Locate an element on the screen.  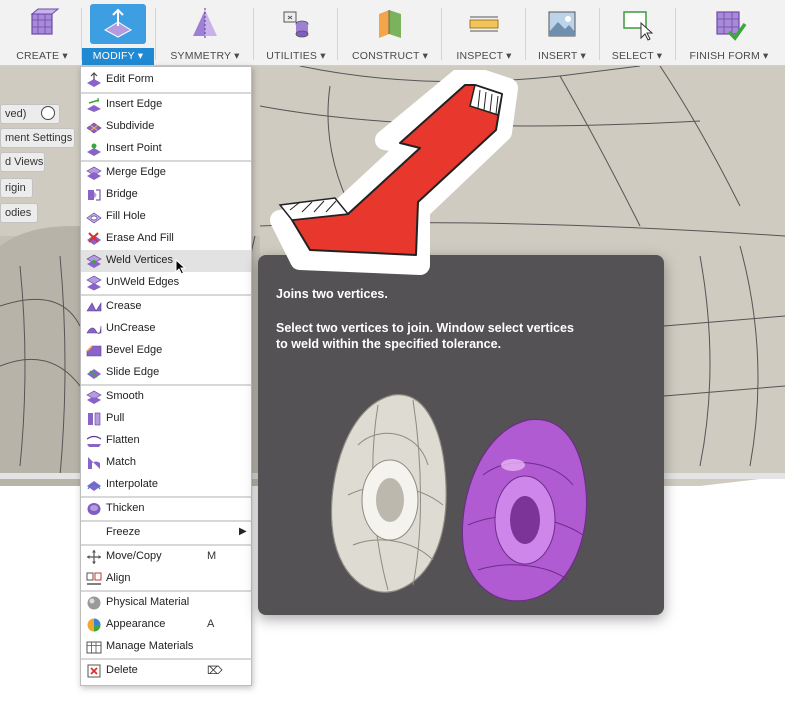
menu-item-label: Fill Hole is located at coordinates (126, 216).